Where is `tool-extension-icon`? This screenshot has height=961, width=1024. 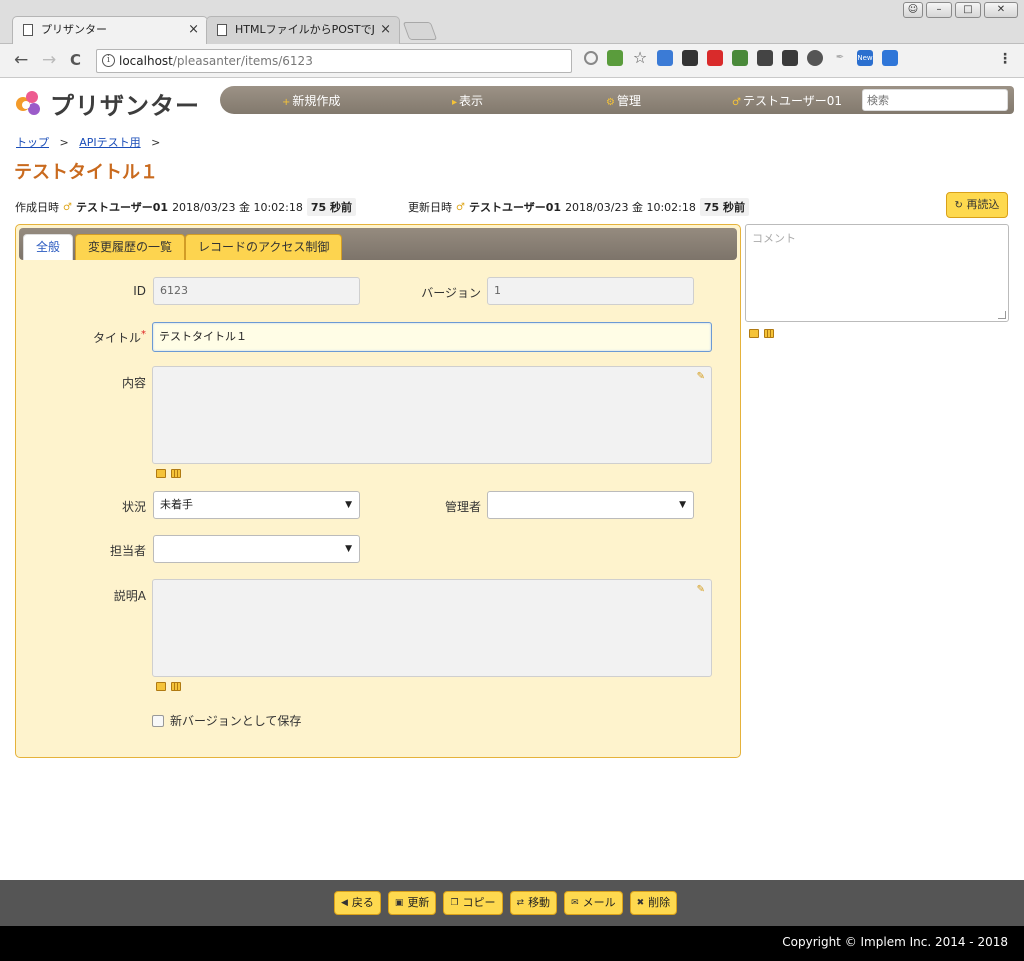
tool-extension-icon is located at coordinates (740, 58).